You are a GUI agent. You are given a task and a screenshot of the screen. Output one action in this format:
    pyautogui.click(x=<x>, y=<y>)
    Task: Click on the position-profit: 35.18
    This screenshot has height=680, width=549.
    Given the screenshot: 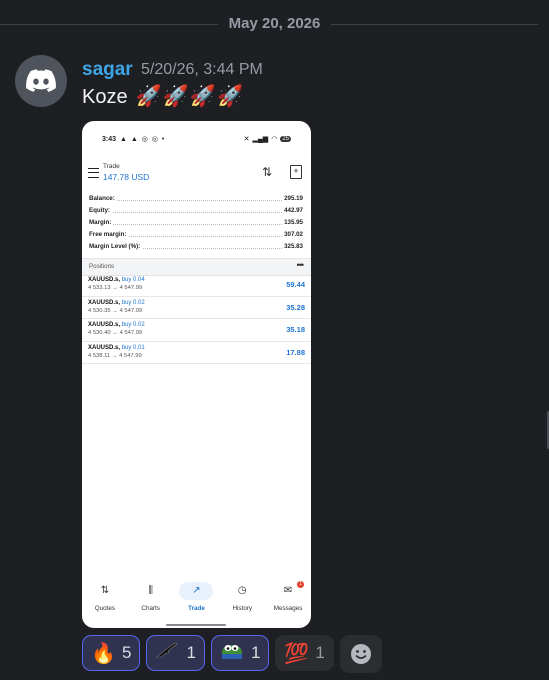 What is the action you would take?
    pyautogui.click(x=295, y=329)
    